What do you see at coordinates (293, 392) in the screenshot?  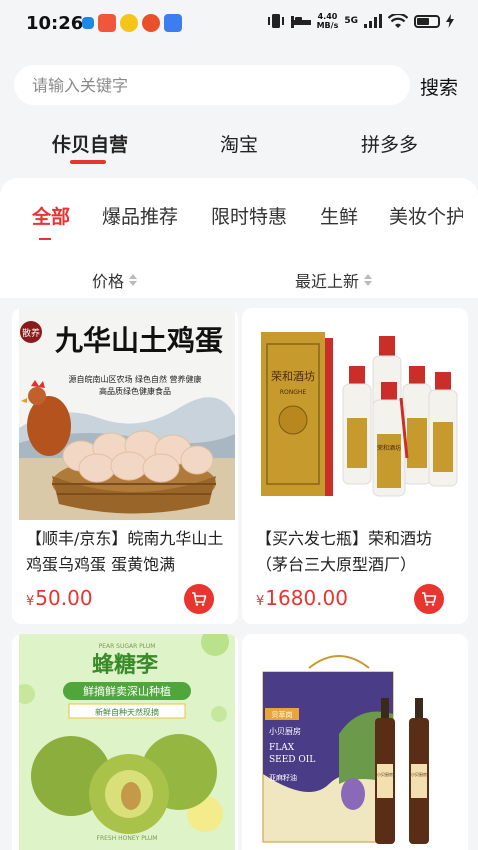 I see `box-latin: RONGHE` at bounding box center [293, 392].